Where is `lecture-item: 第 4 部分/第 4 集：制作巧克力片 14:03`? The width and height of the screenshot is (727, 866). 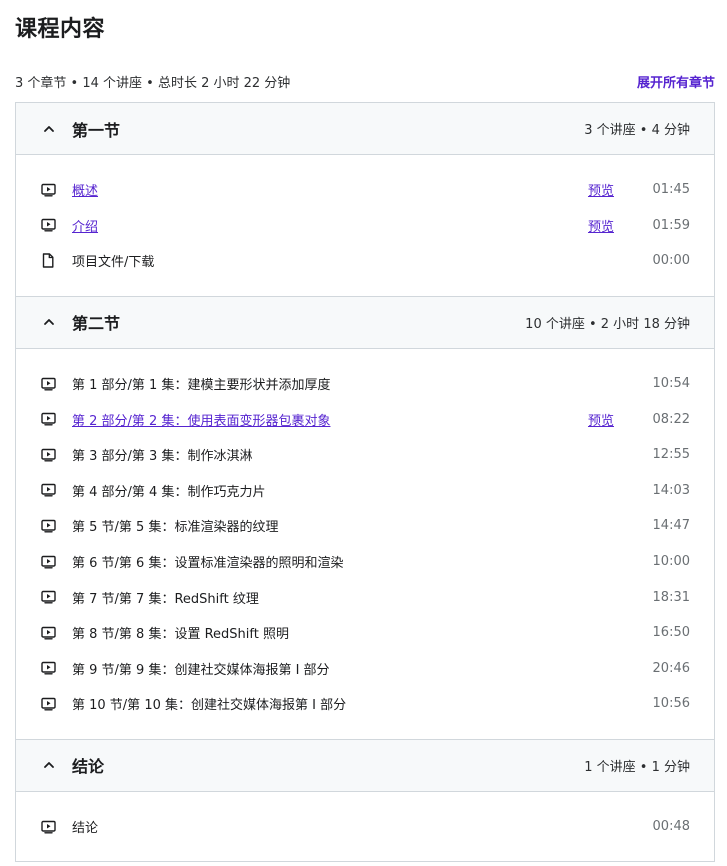
lecture-item: 第 4 部分/第 4 集：制作巧克力片 14:03 is located at coordinates (365, 491).